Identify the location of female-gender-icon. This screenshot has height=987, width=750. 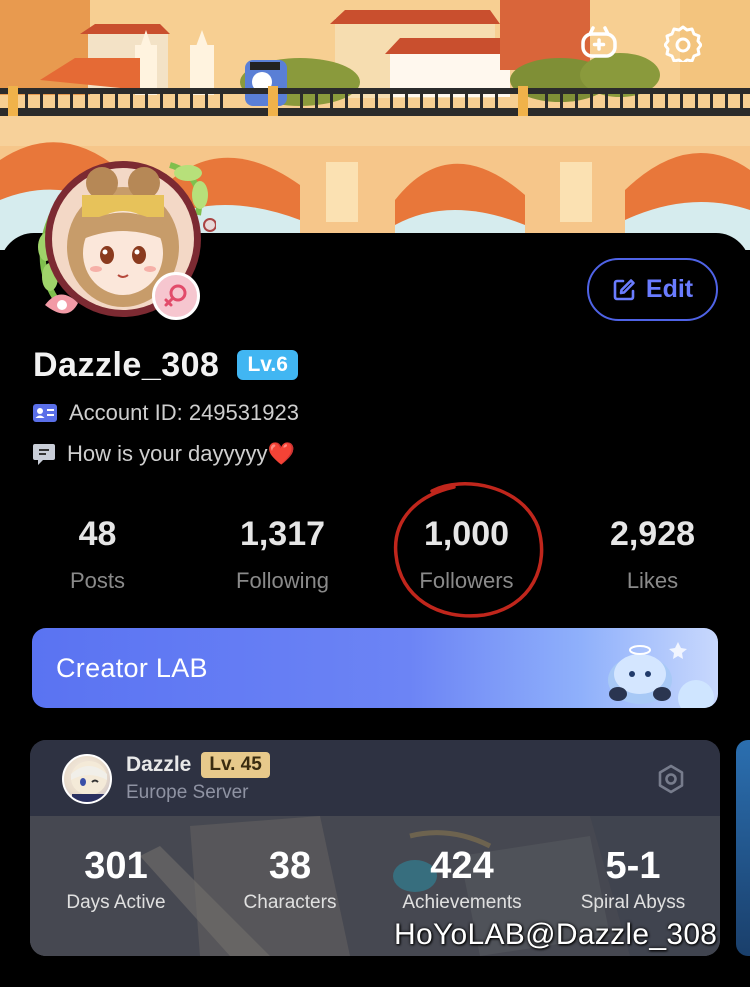
(176, 296).